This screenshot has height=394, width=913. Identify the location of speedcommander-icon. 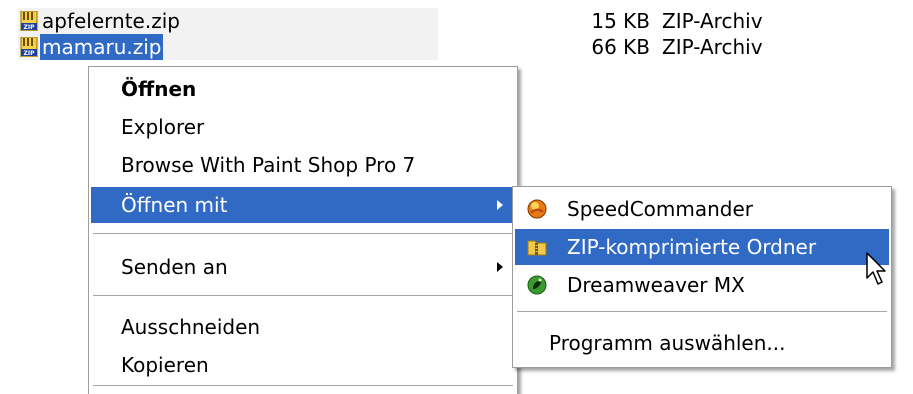
(537, 209).